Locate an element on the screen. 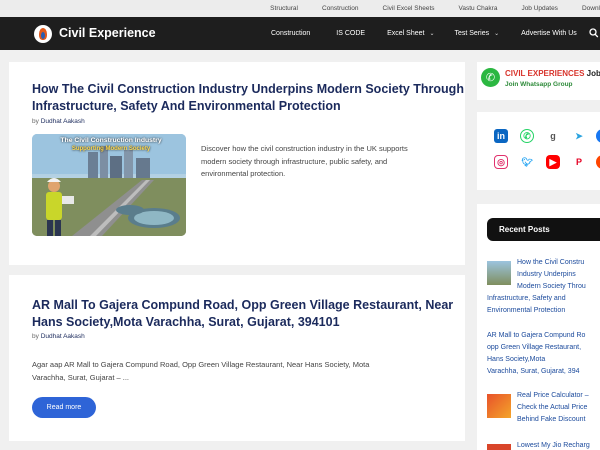  reddit-icon: ● is located at coordinates (598, 162).